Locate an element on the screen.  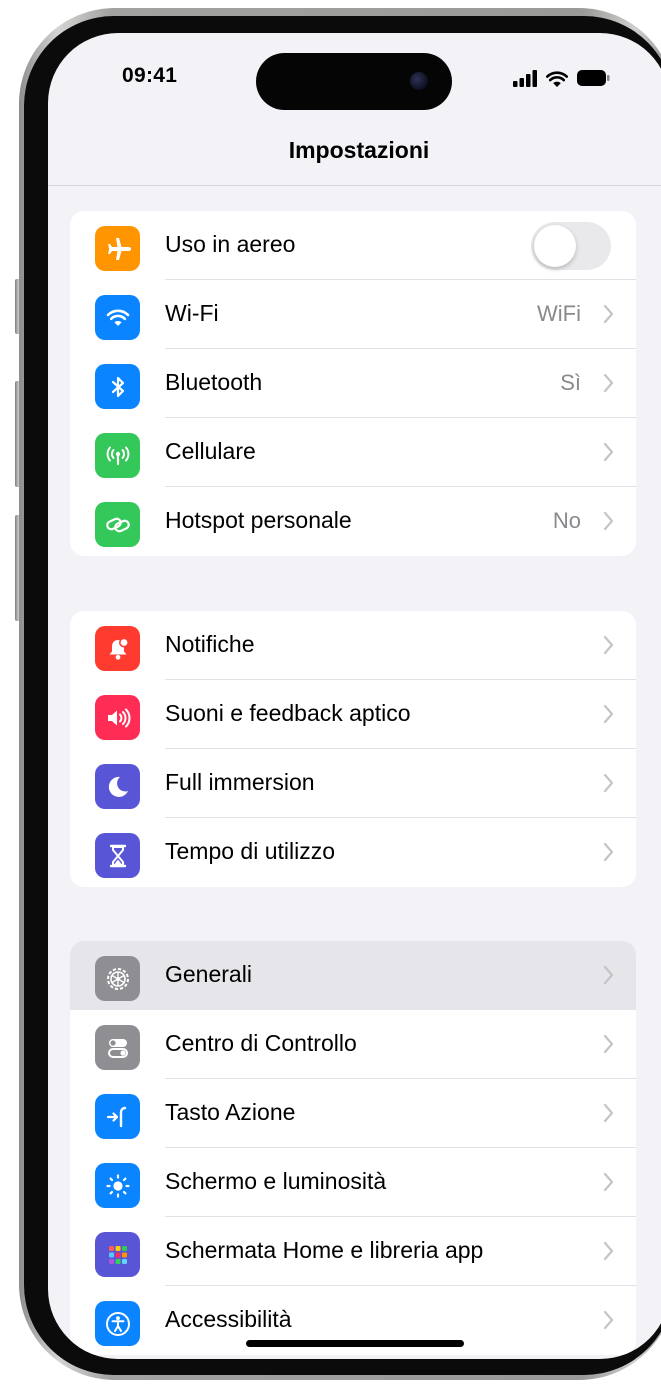
accessibility-icon is located at coordinates (117, 1323).